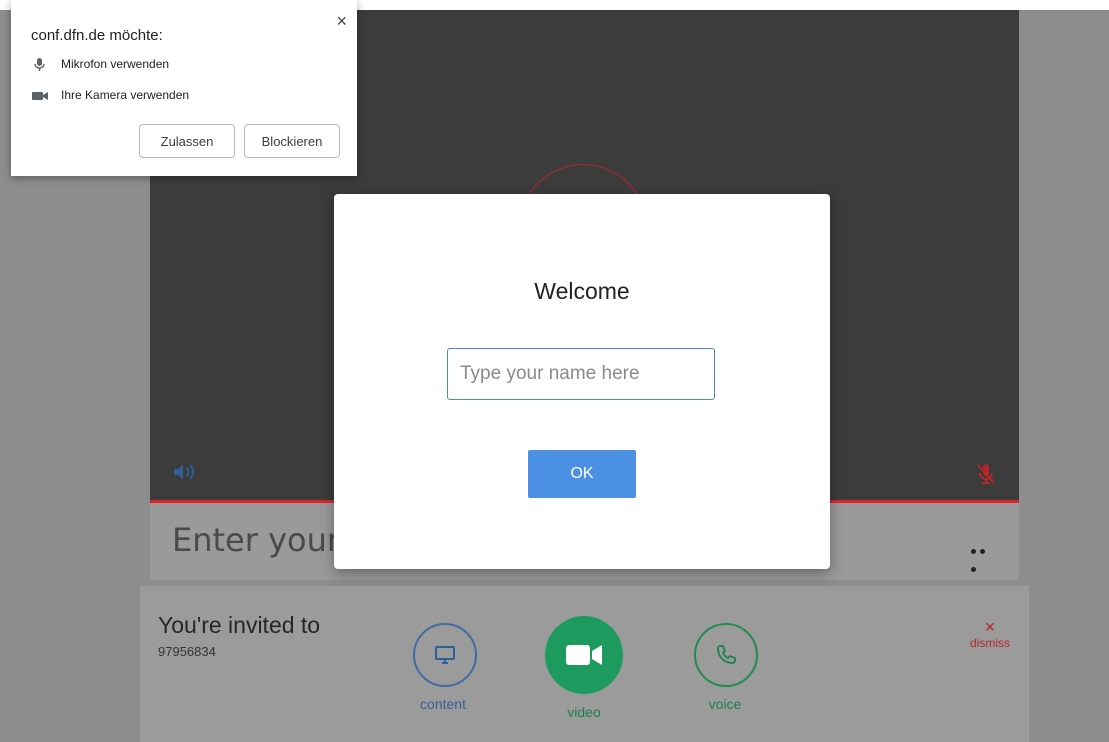 The image size is (1109, 742). I want to click on more-options-icon, so click(984, 556).